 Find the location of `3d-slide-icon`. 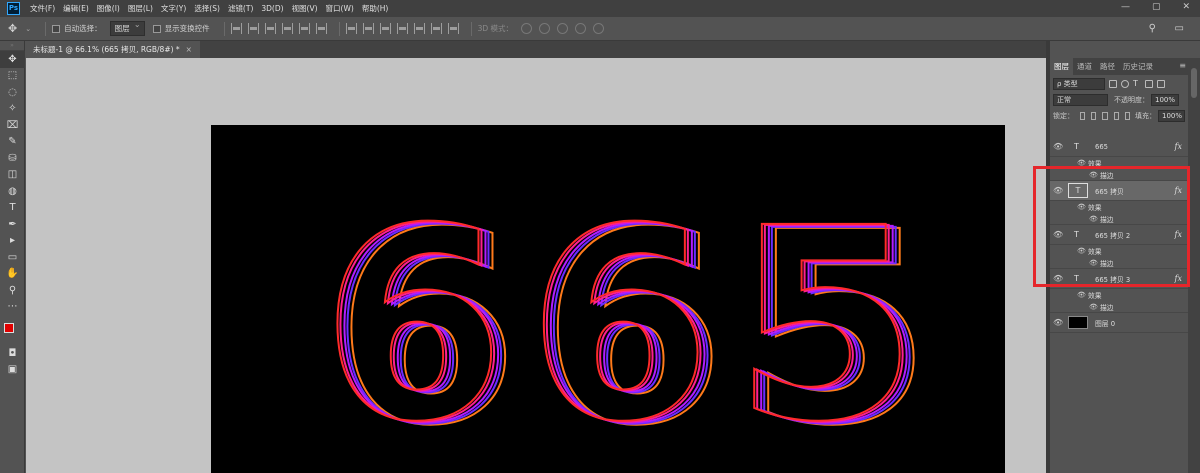

3d-slide-icon is located at coordinates (581, 28).